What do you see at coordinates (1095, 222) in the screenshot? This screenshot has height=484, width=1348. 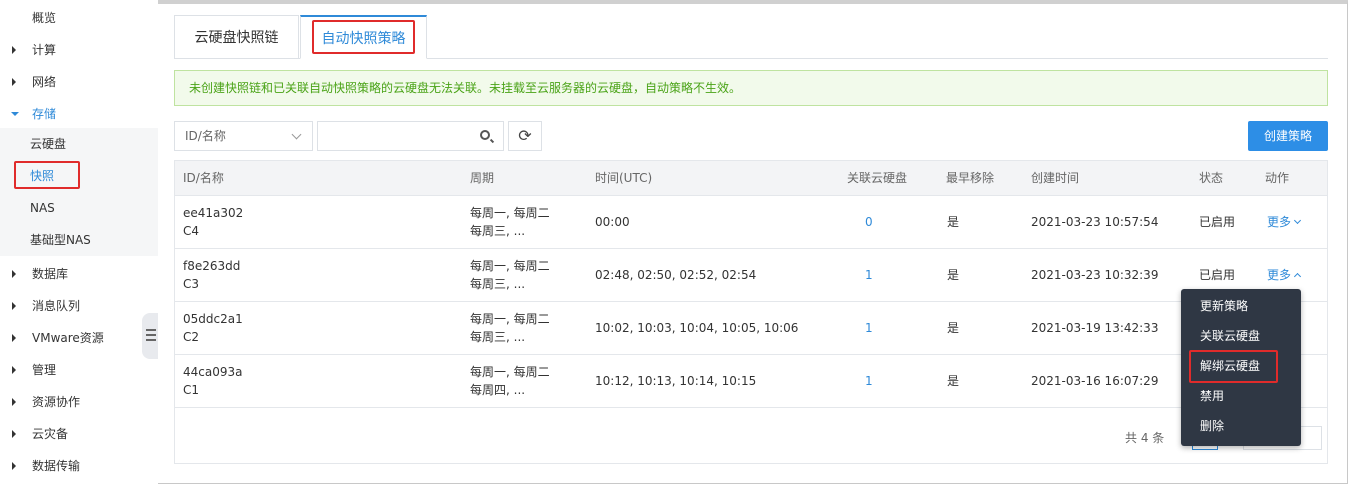 I see `row-created: 2021-03-23 10:57:54` at bounding box center [1095, 222].